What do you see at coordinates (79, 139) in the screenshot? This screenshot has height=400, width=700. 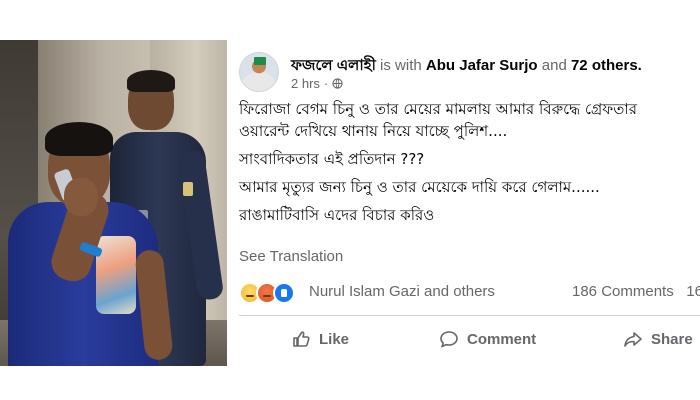 I see `man-hair` at bounding box center [79, 139].